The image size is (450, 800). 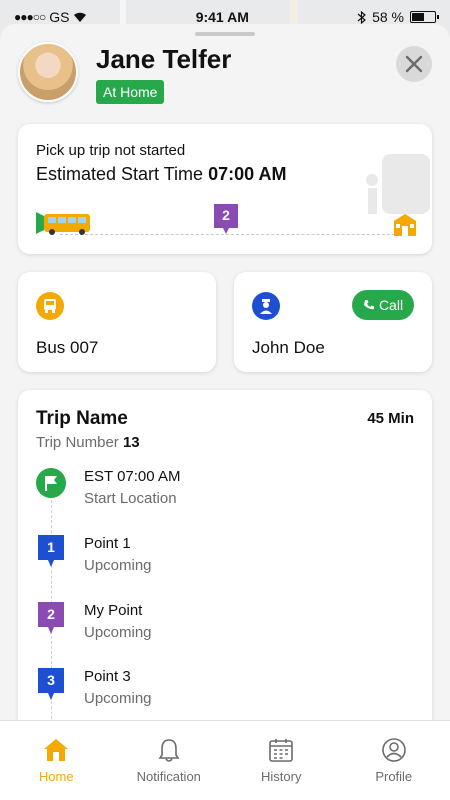 I want to click on call-driver-button: Call, so click(x=383, y=305).